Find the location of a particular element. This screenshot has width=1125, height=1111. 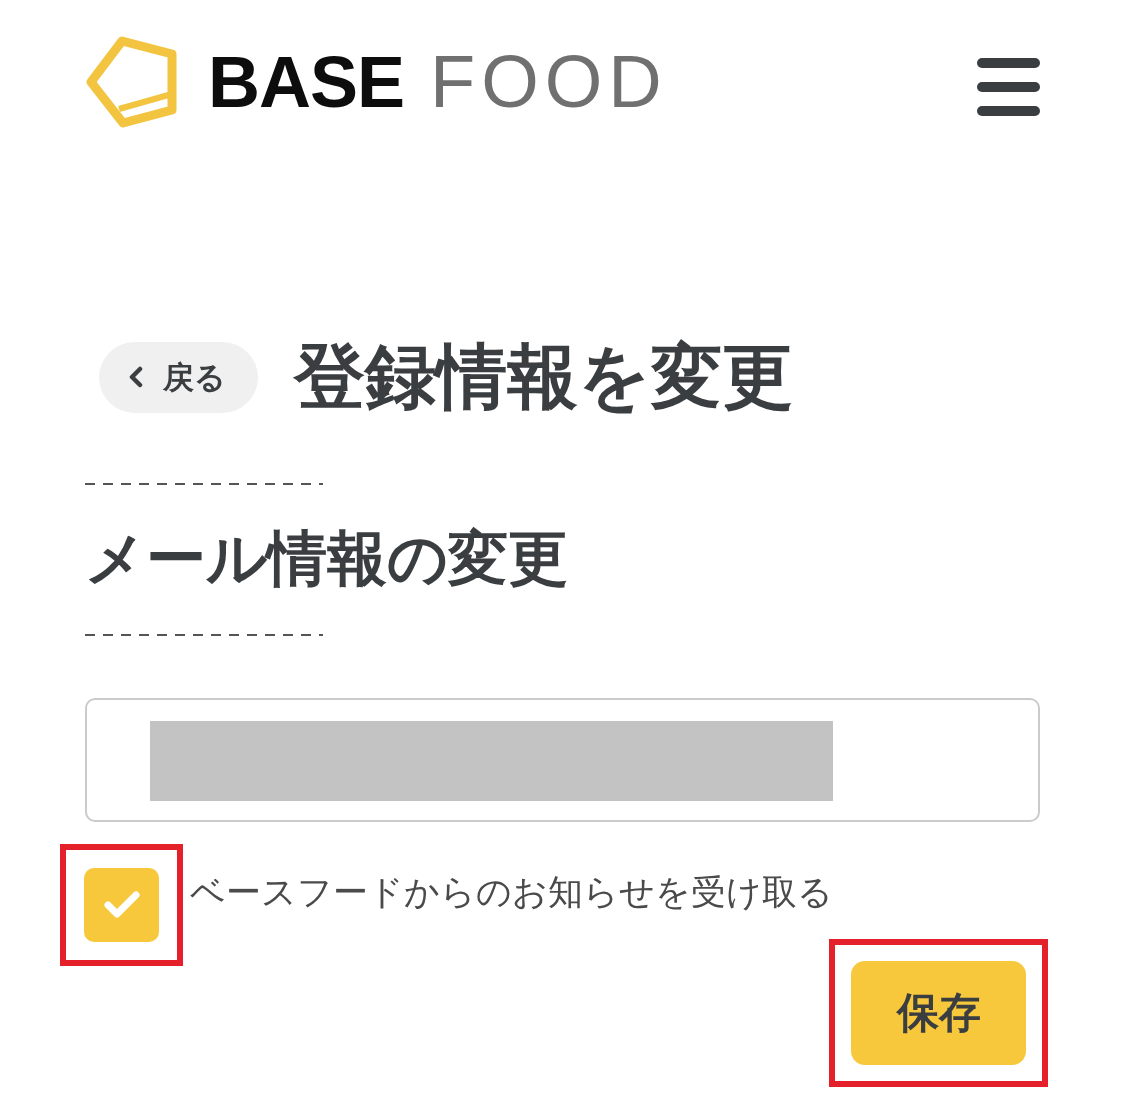

chevron-left-icon is located at coordinates (136, 377).